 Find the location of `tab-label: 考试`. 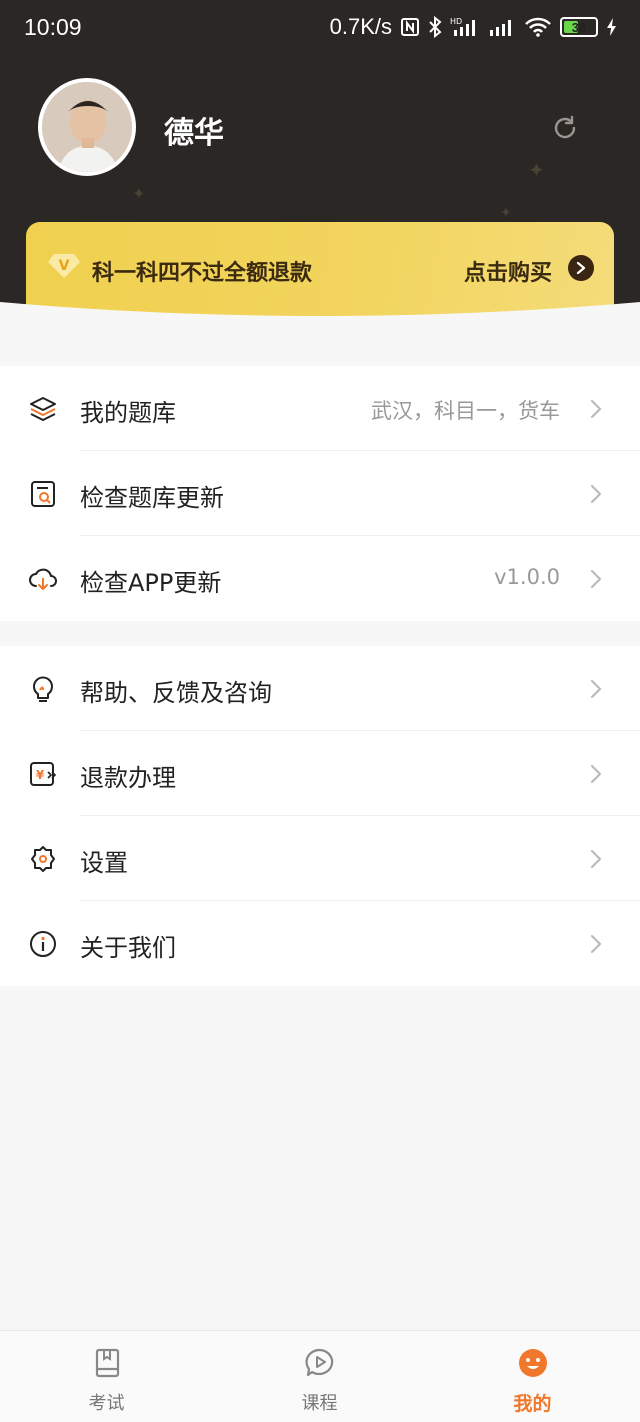

tab-label: 考试 is located at coordinates (106, 1403).